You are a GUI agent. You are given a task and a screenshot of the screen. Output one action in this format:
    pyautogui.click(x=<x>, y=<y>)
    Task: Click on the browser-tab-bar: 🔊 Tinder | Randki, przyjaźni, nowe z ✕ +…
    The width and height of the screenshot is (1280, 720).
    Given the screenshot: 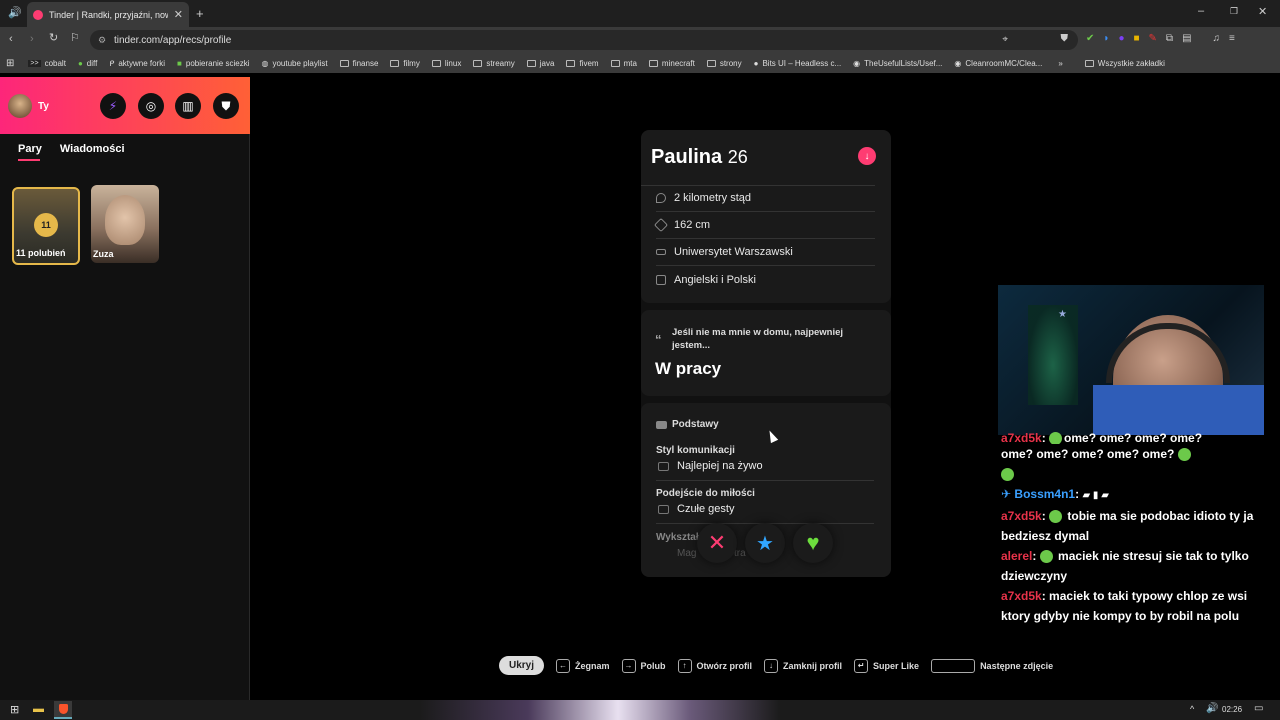 What is the action you would take?
    pyautogui.click(x=640, y=13)
    